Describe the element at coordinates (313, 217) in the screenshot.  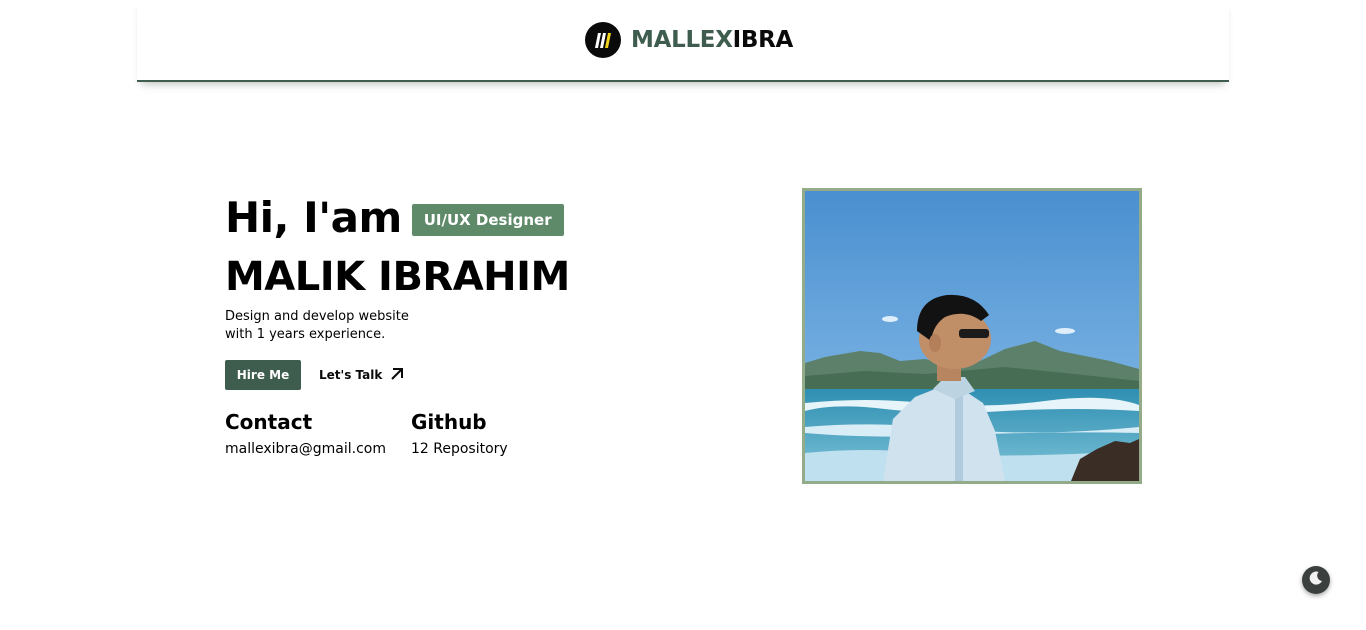
I see `greeting-heading: Hi, I'am` at that location.